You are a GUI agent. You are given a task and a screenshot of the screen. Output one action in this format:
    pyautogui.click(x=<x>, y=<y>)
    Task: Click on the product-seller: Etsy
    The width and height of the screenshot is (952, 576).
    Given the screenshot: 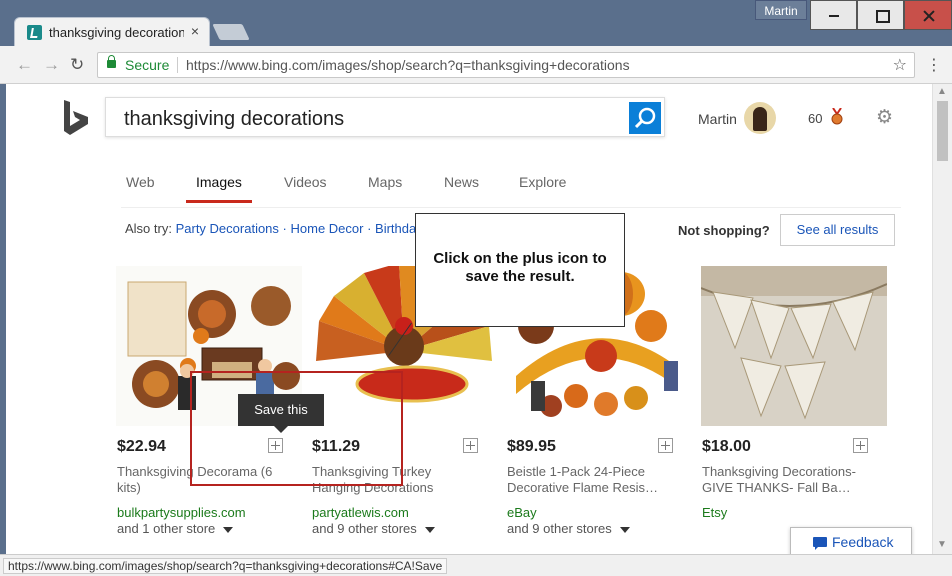 What is the action you would take?
    pyautogui.click(x=714, y=512)
    